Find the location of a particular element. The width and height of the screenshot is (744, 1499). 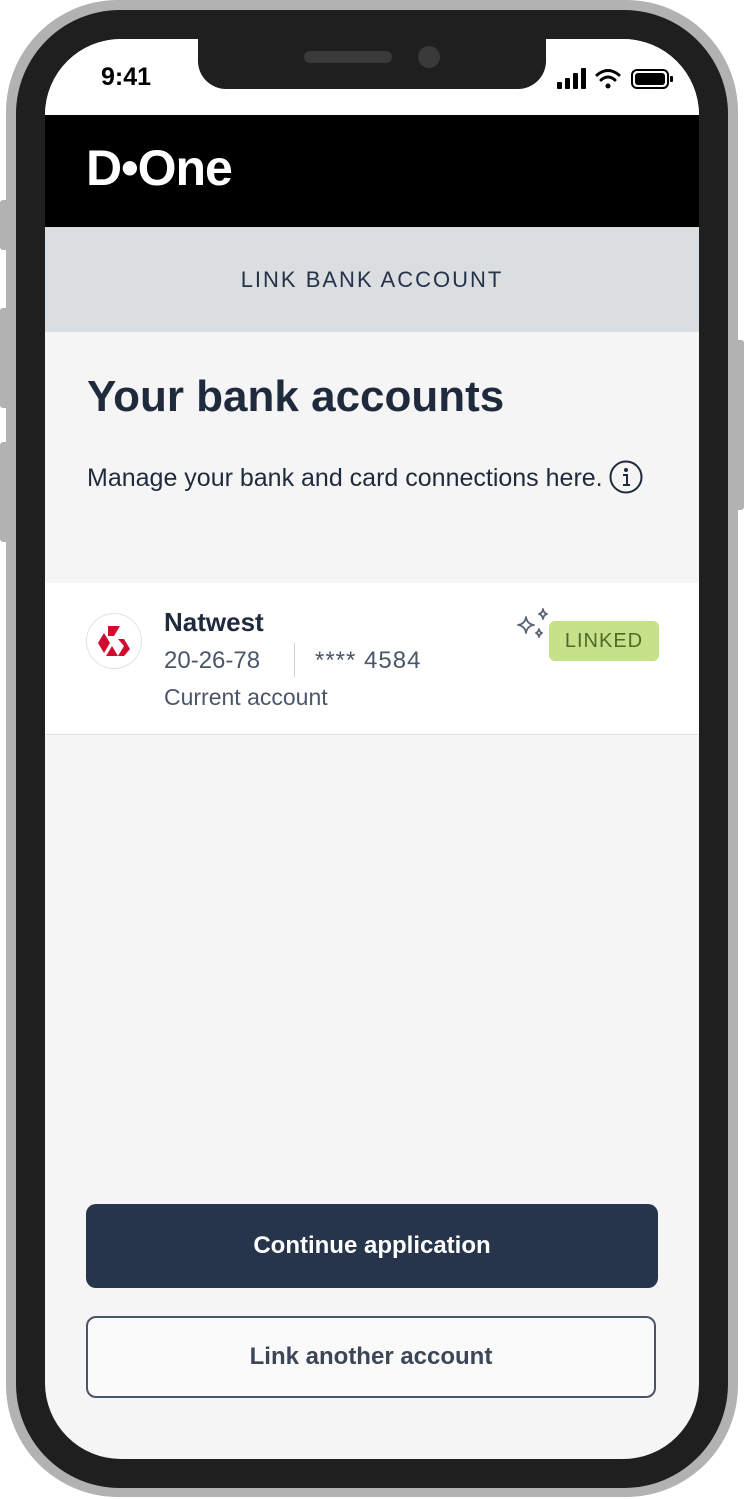

link-another-account-button: Link another account is located at coordinates (371, 1357).